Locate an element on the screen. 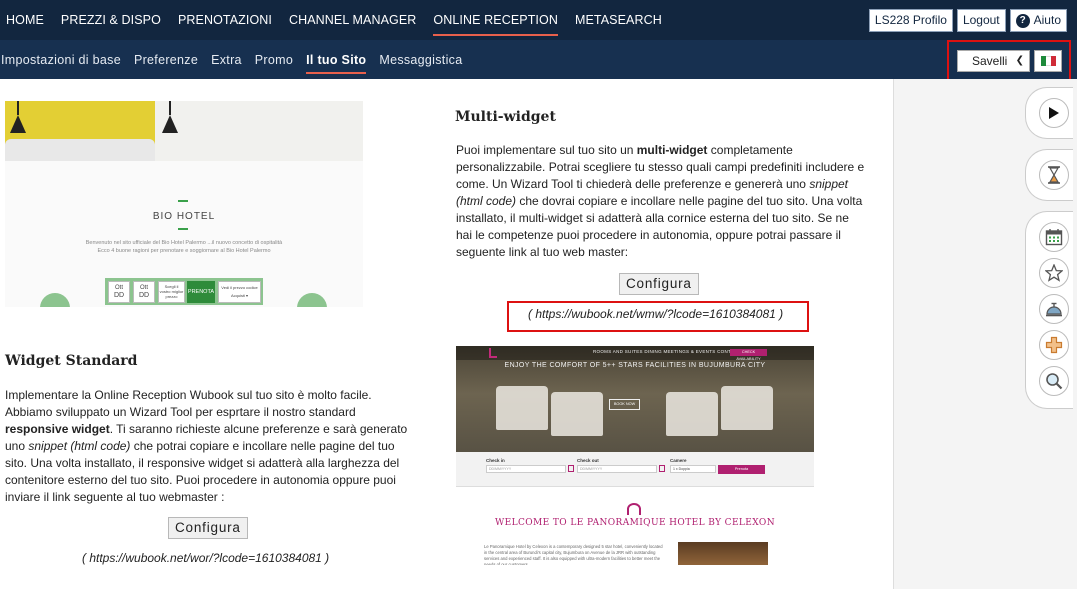 This screenshot has width=1077, height=589. add-button is located at coordinates (1054, 345).